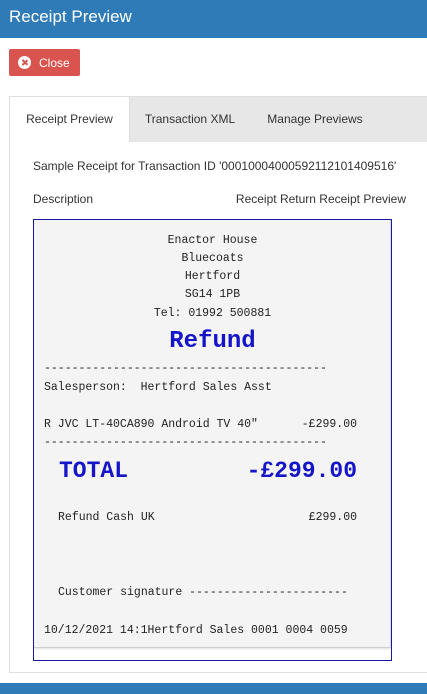 The image size is (427, 694). I want to click on close-icon, so click(24, 62).